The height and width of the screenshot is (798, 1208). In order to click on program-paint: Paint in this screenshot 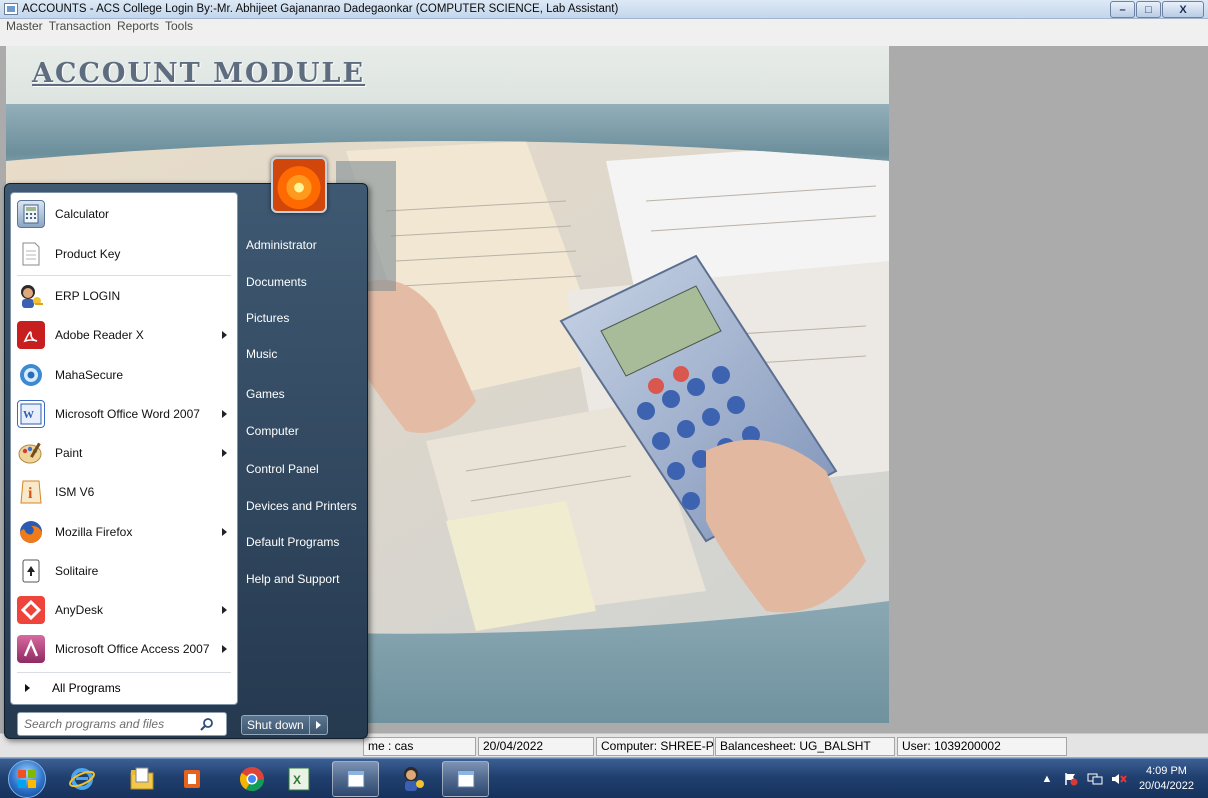, I will do `click(124, 453)`.